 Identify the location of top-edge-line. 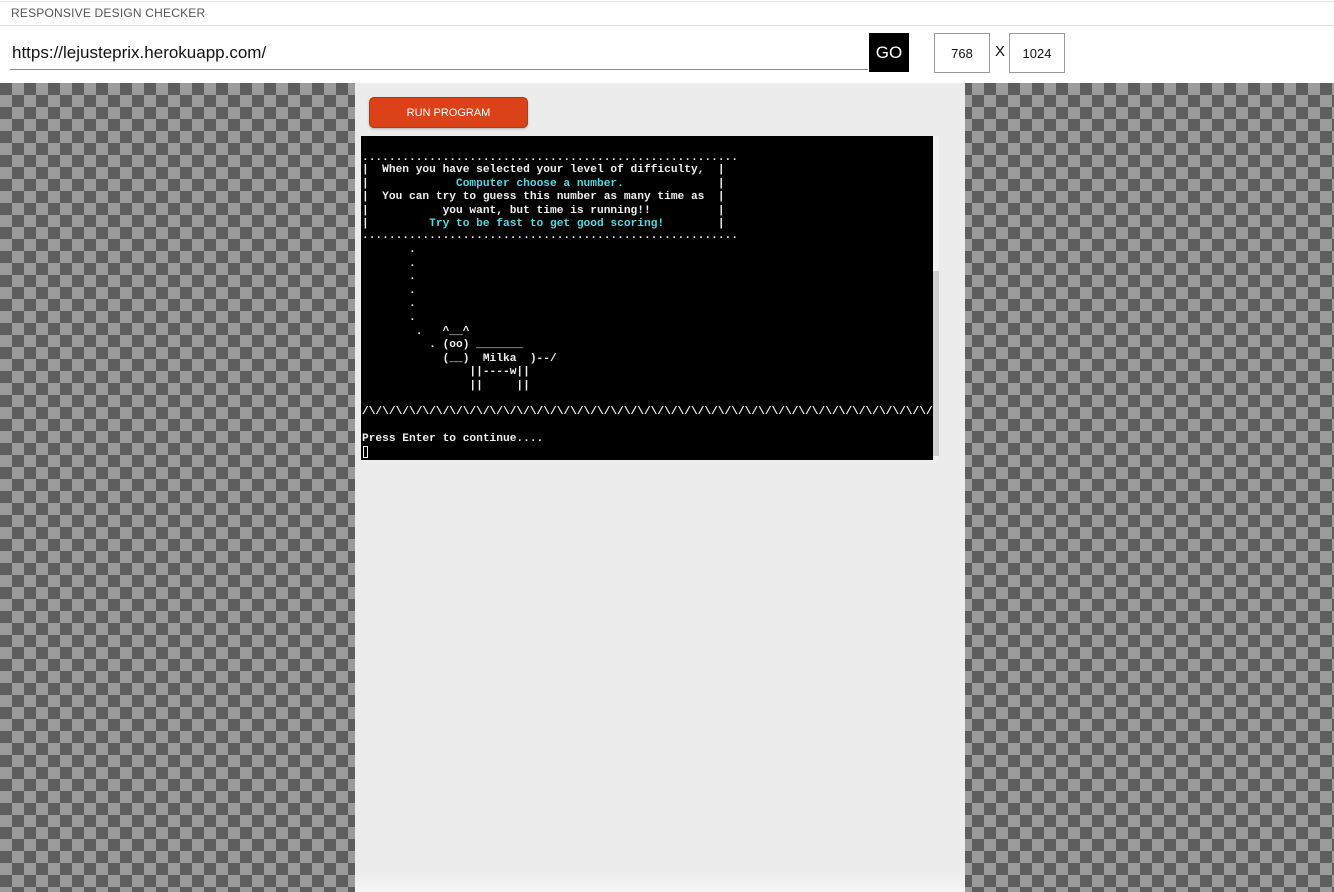
(667, 1).